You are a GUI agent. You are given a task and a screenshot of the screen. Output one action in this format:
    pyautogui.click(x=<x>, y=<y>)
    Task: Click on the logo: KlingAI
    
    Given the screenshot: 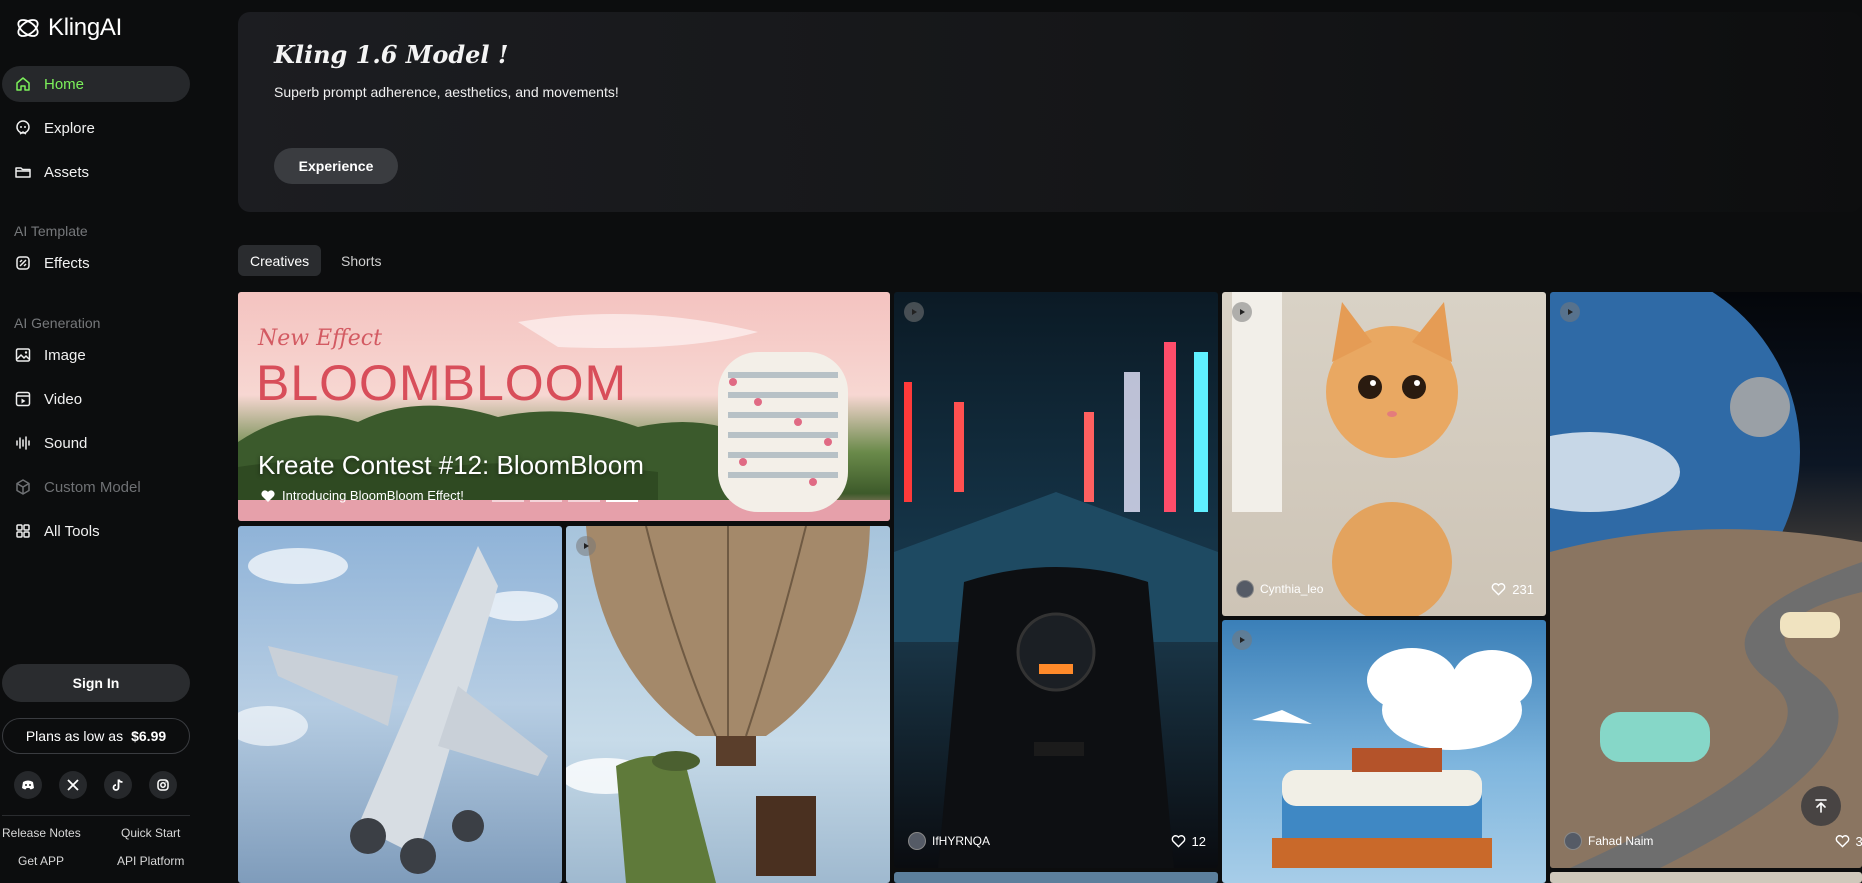 What is the action you would take?
    pyautogui.click(x=68, y=28)
    